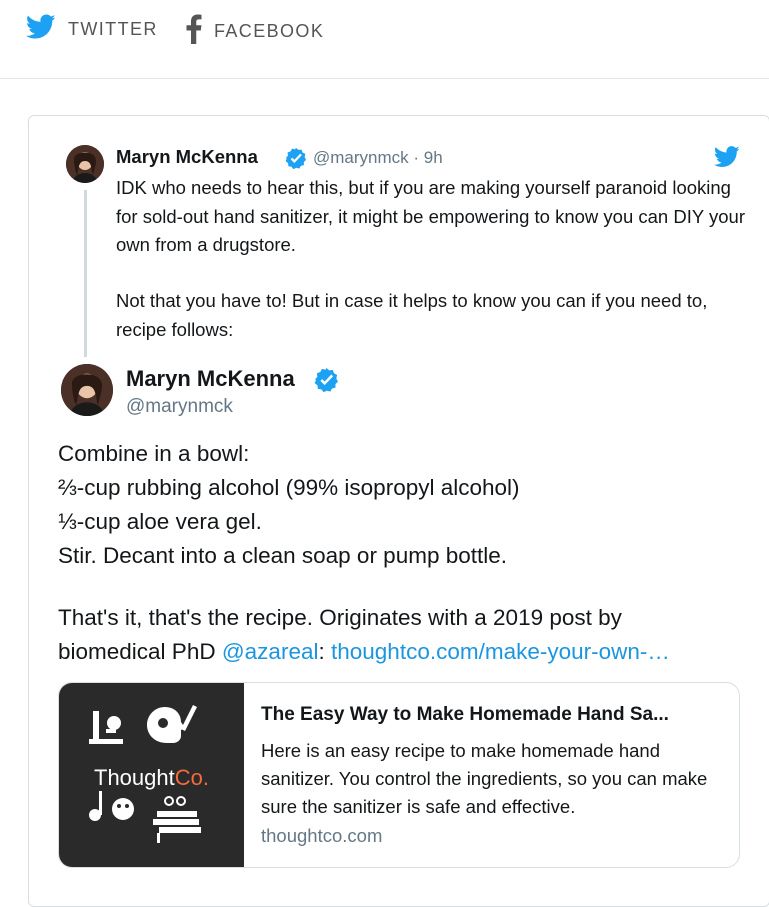 The width and height of the screenshot is (769, 907). Describe the element at coordinates (140, 651) in the screenshot. I see `tweet-line-6-prefix: biomedical PhD` at that location.